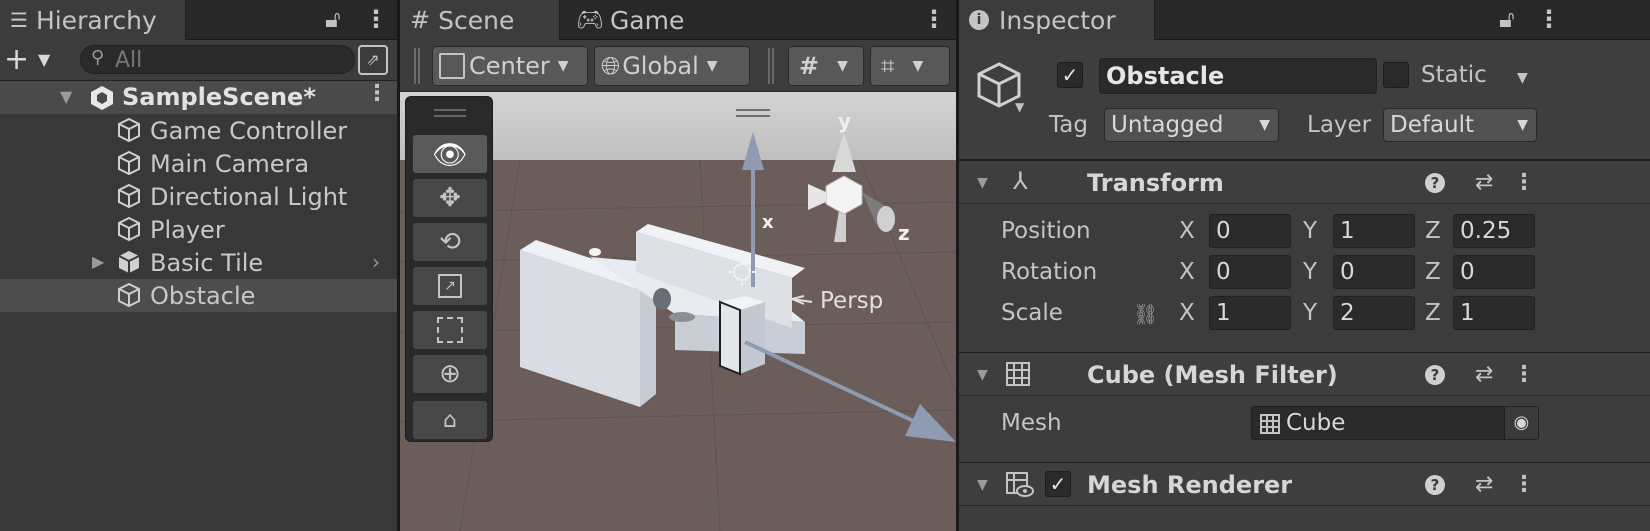 This screenshot has width=1650, height=531. I want to click on pivot-mode-dropdown: Center ▼, so click(510, 66).